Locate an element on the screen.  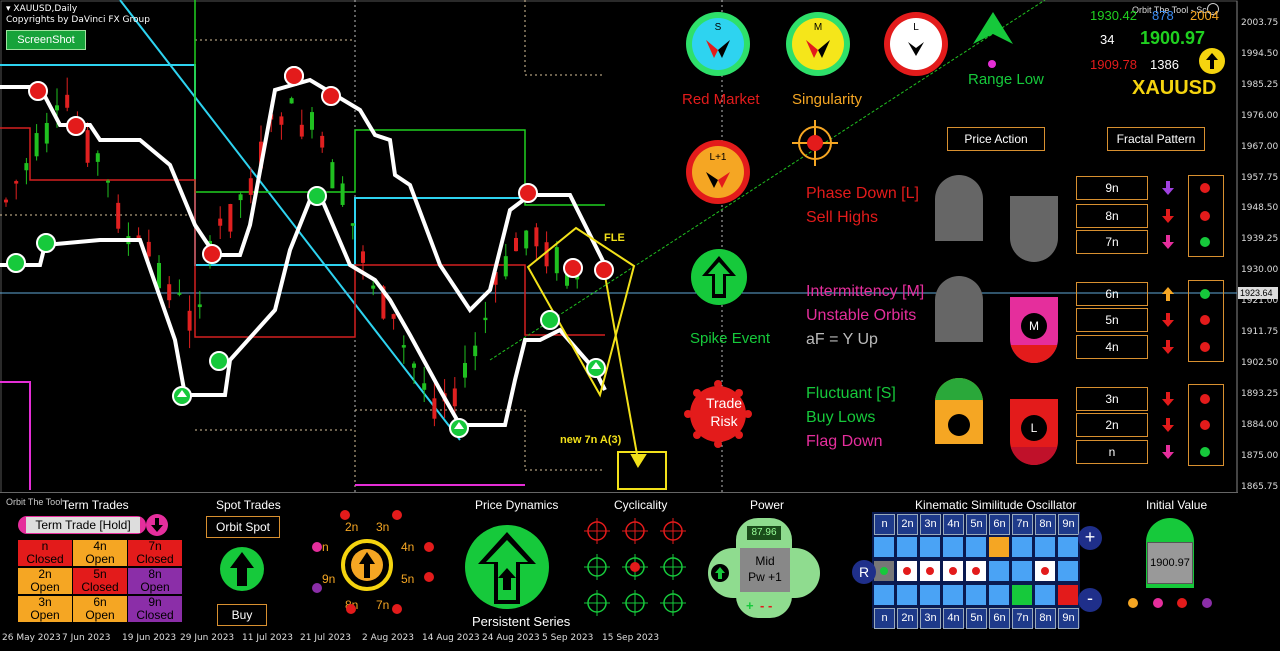
kso-col-8n: 8n is located at coordinates (1045, 618).